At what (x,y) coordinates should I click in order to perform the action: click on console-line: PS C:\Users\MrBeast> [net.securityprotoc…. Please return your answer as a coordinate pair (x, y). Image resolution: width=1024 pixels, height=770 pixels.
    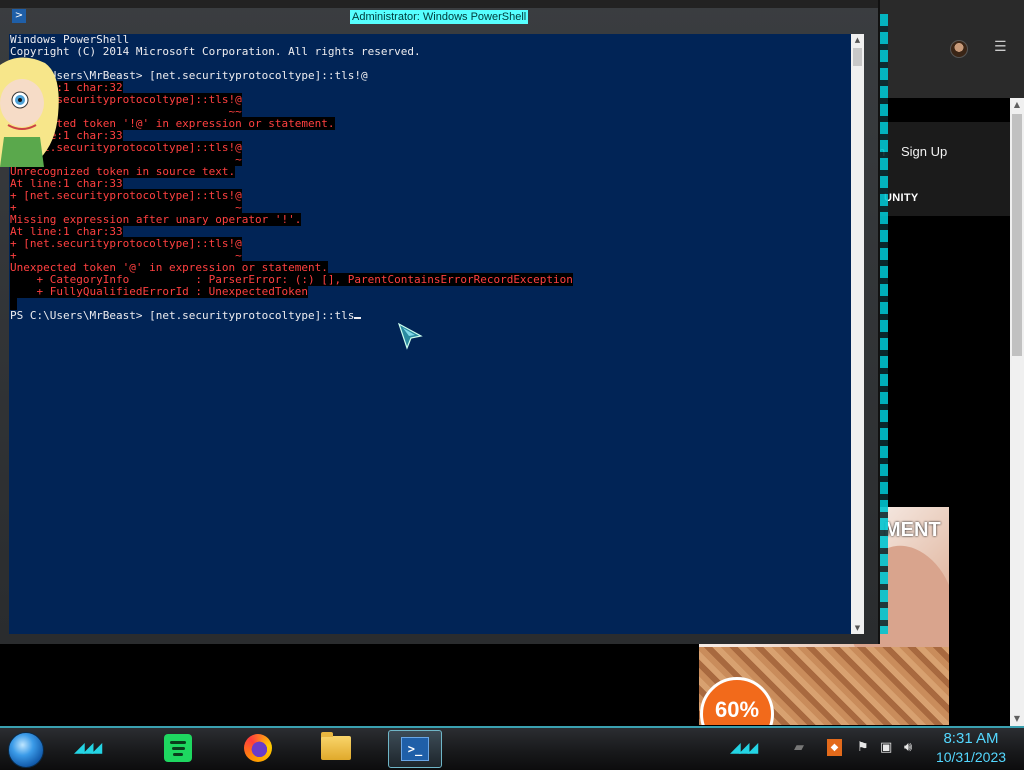
    Looking at the image, I should click on (186, 315).